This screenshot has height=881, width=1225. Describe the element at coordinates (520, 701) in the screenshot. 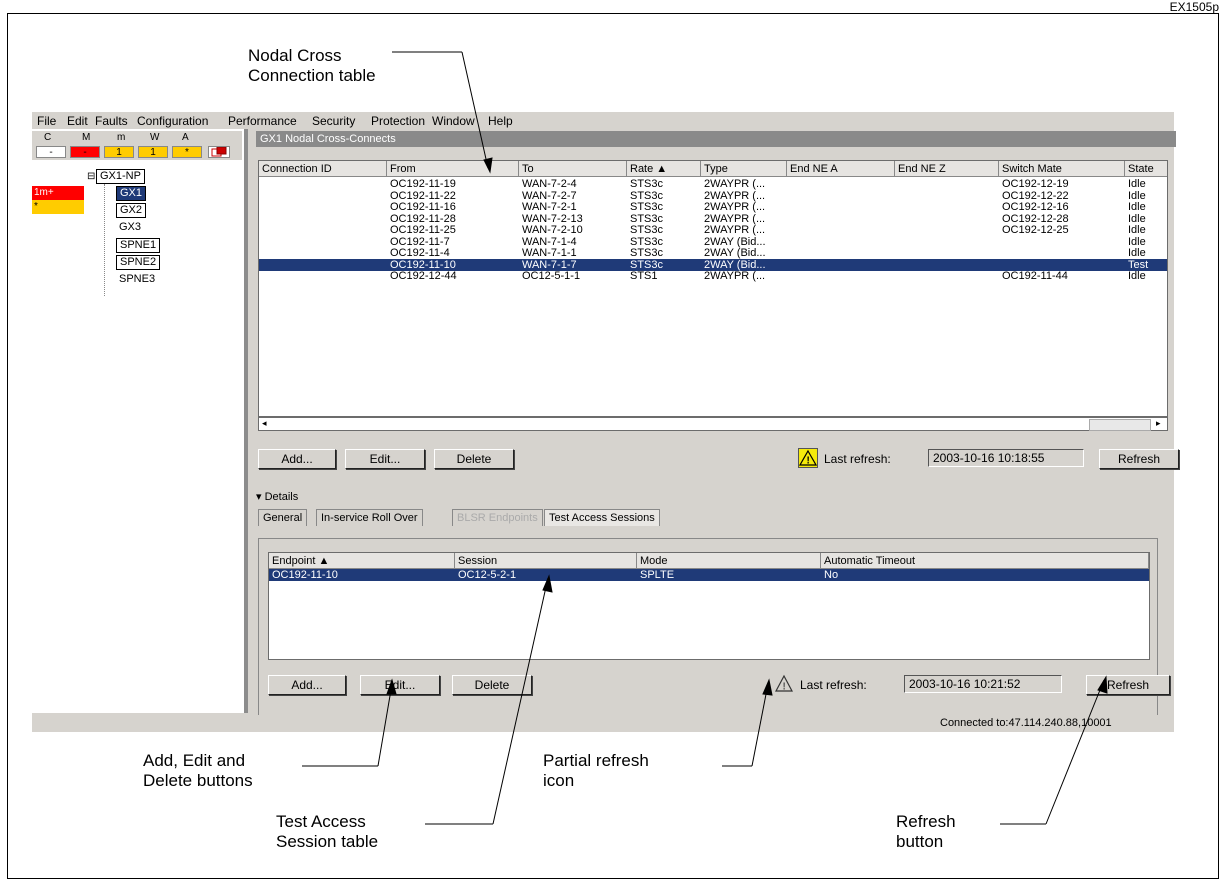

I see `leader-test` at that location.